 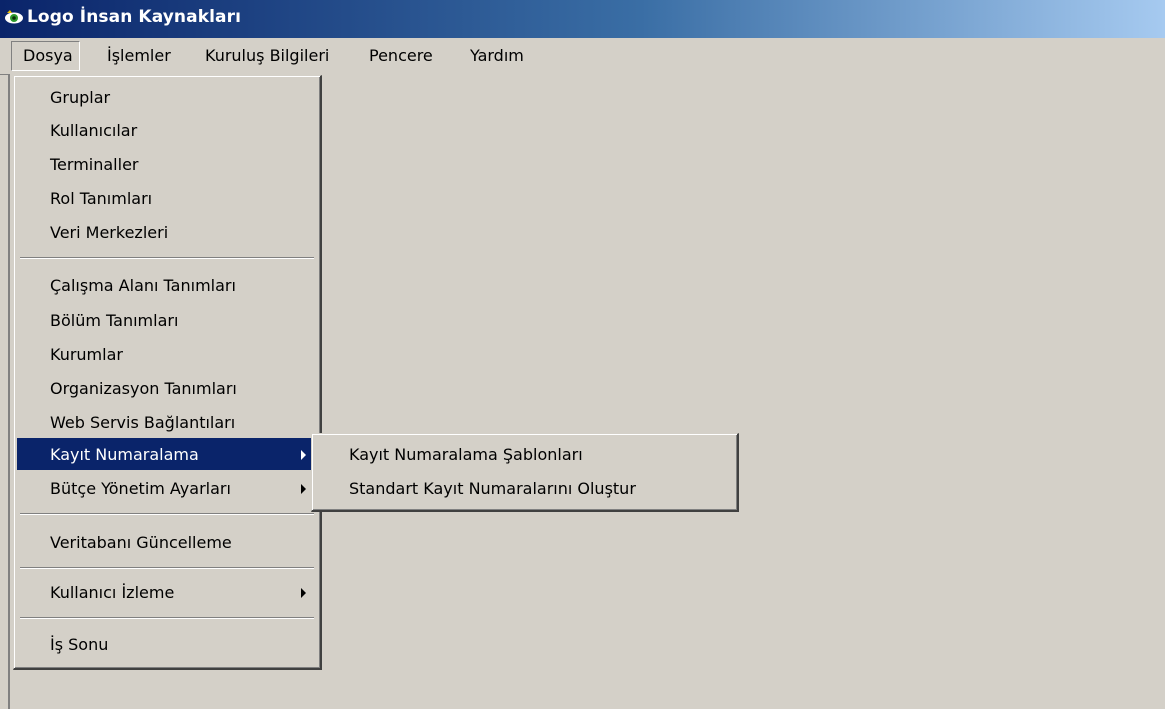 What do you see at coordinates (109, 232) in the screenshot?
I see `menu-item-label: Veri Merkezleri` at bounding box center [109, 232].